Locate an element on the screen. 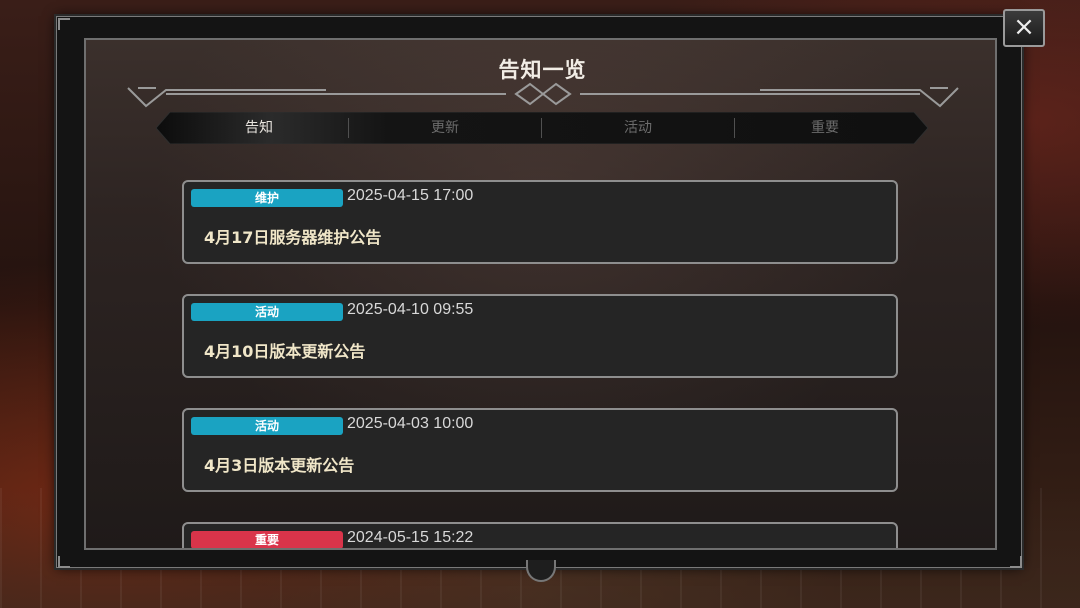 The width and height of the screenshot is (1080, 608). notice-date: 2025-04-03 10:00 is located at coordinates (410, 423).